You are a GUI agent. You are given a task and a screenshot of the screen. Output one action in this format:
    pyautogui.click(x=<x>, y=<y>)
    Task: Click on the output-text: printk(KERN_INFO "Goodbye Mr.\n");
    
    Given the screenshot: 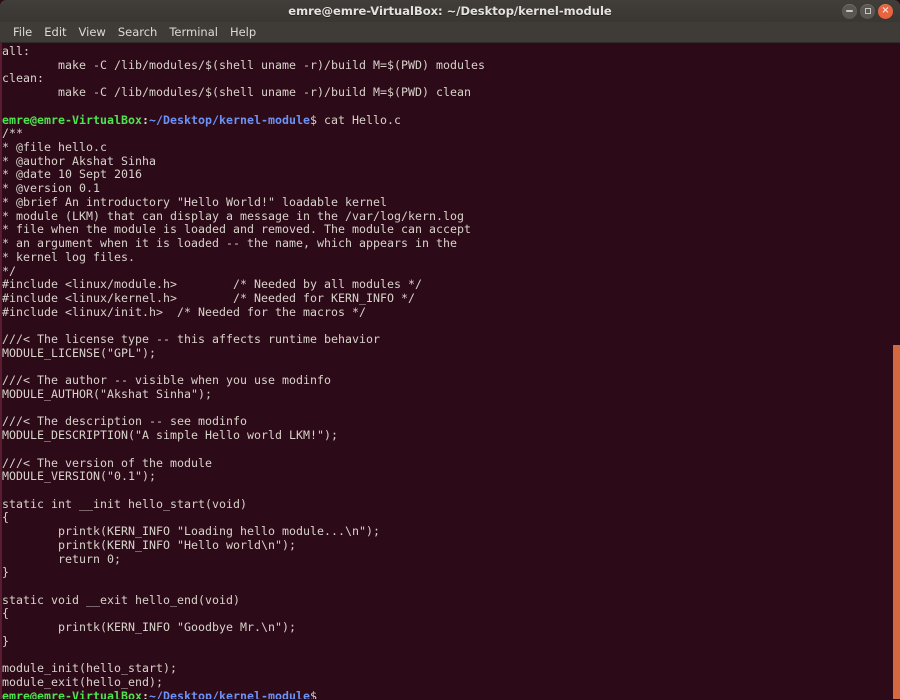 What is the action you would take?
    pyautogui.click(x=149, y=627)
    